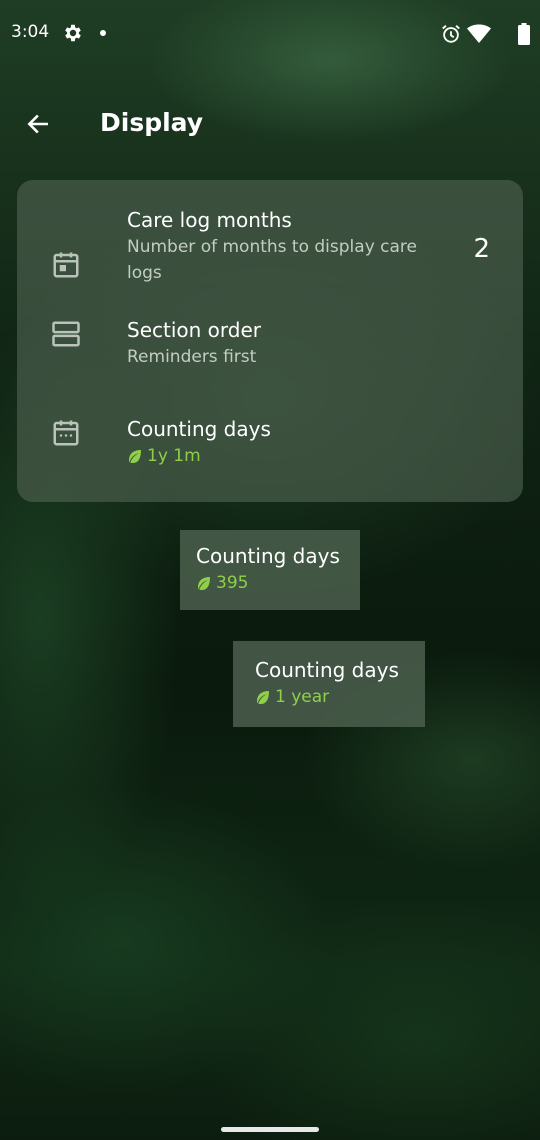 The image size is (540, 1140). I want to click on setting-section-order: Section order Reminders first, so click(270, 351).